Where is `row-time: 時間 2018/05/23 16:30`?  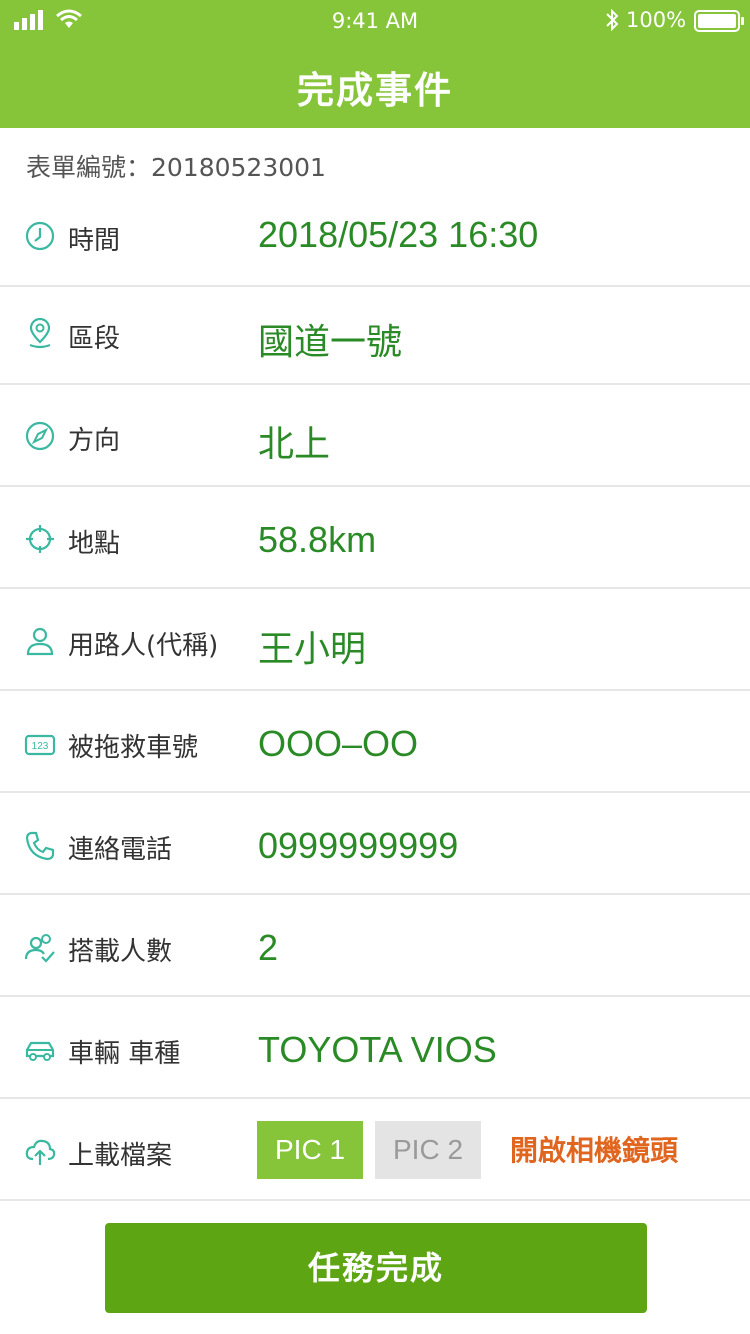
row-time: 時間 2018/05/23 16:30 is located at coordinates (375, 237).